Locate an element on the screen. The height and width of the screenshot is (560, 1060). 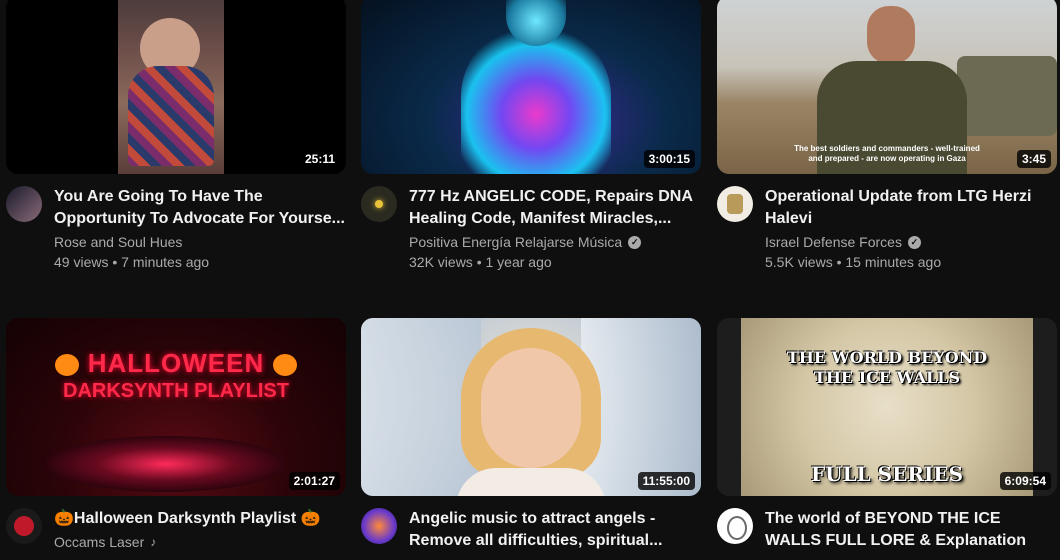
video-thumbnail: 3:00:15 is located at coordinates (531, 87).